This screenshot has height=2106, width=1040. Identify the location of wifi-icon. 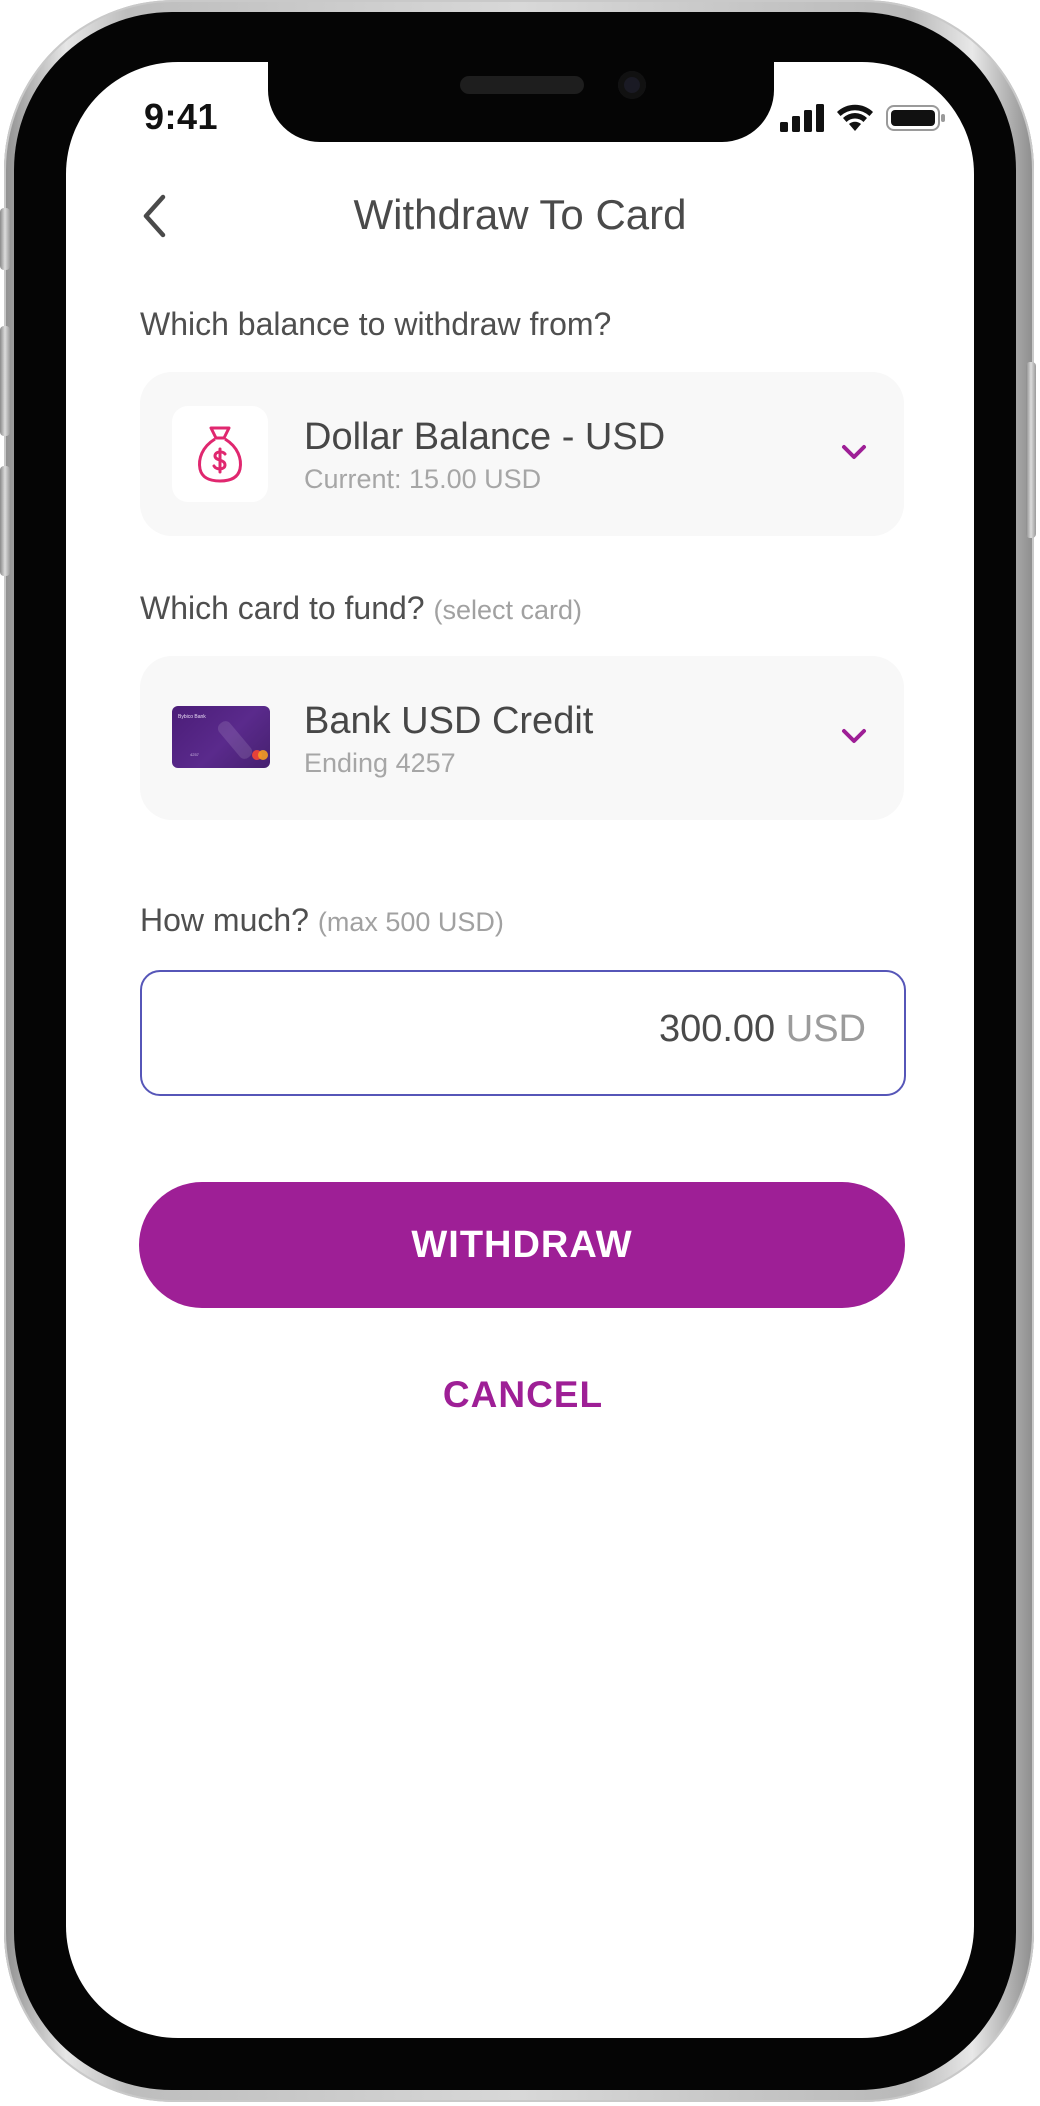
(855, 117).